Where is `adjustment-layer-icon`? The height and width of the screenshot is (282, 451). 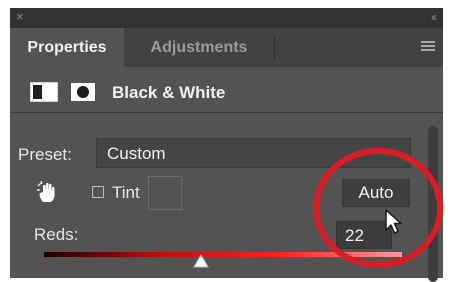
adjustment-layer-icon is located at coordinates (44, 92).